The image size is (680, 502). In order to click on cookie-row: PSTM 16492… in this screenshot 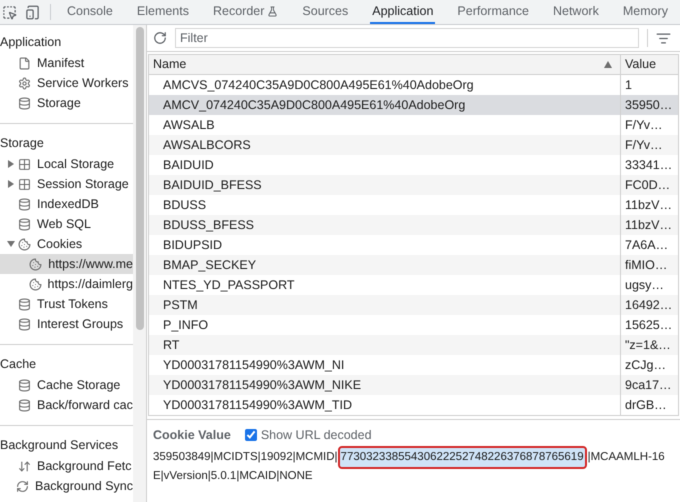, I will do `click(413, 305)`.